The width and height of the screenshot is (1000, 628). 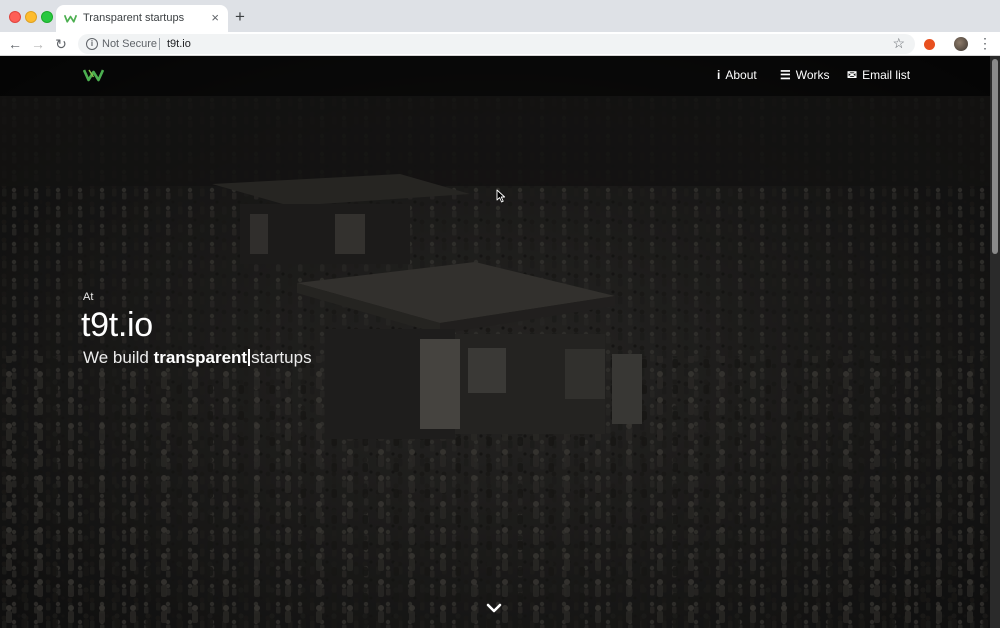 I want to click on nav-link-email-list: ✉ Email list, so click(x=878, y=75).